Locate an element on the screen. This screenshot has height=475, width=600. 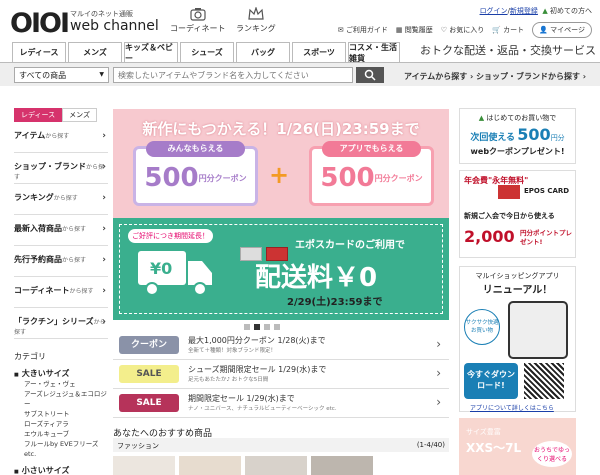
sidebar-menu-item: アイテムから探す › is located at coordinates (61, 137).